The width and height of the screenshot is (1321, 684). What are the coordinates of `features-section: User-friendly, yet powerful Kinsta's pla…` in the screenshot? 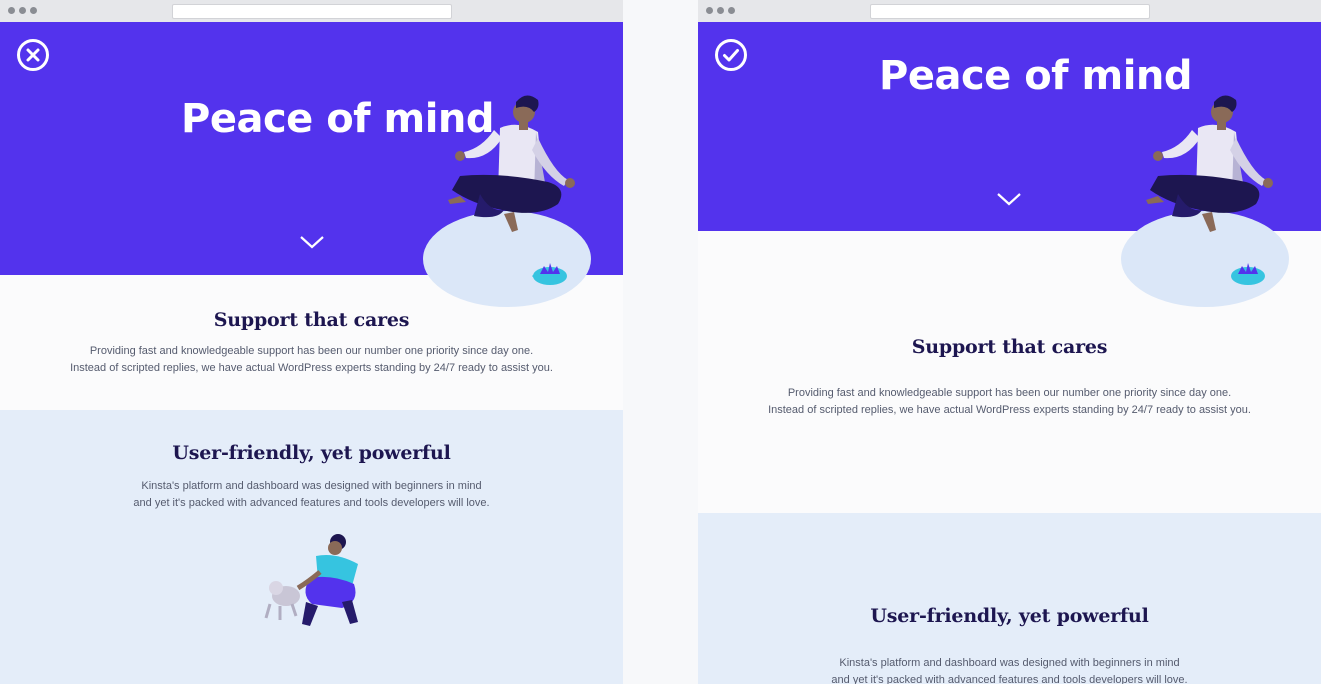 It's located at (1009, 598).